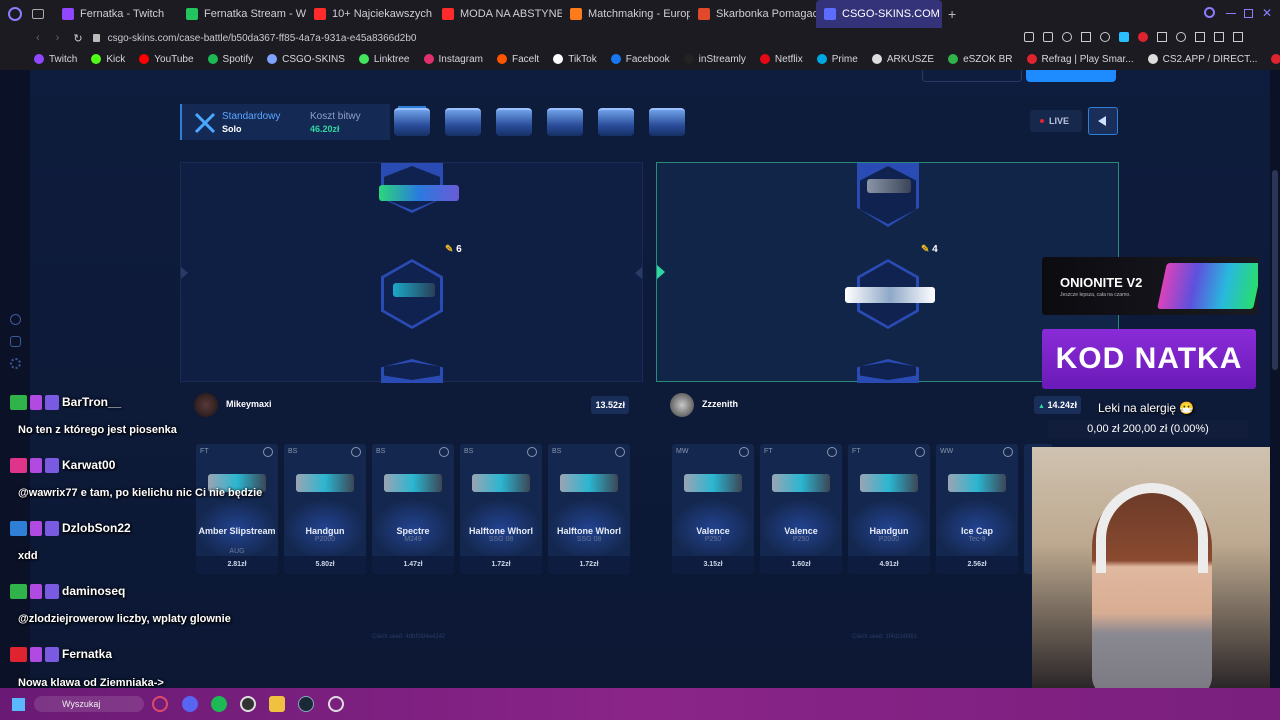 This screenshot has width=1280, height=720. Describe the element at coordinates (55, 59) in the screenshot. I see `bookmark-item: Twitch` at that location.